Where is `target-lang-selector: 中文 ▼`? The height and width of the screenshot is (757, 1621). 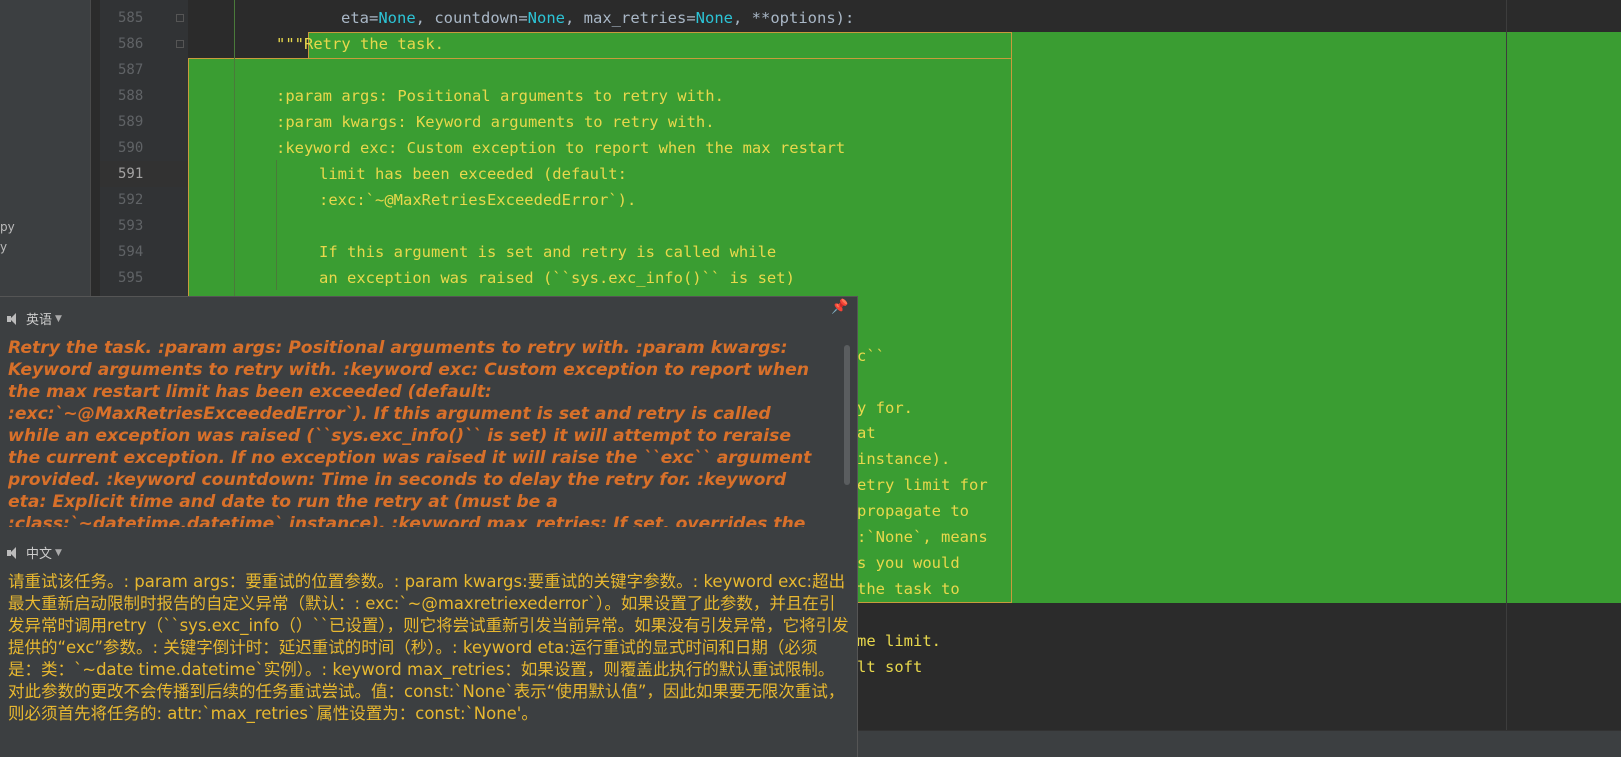
target-lang-selector: 中文 ▼ is located at coordinates (34, 552).